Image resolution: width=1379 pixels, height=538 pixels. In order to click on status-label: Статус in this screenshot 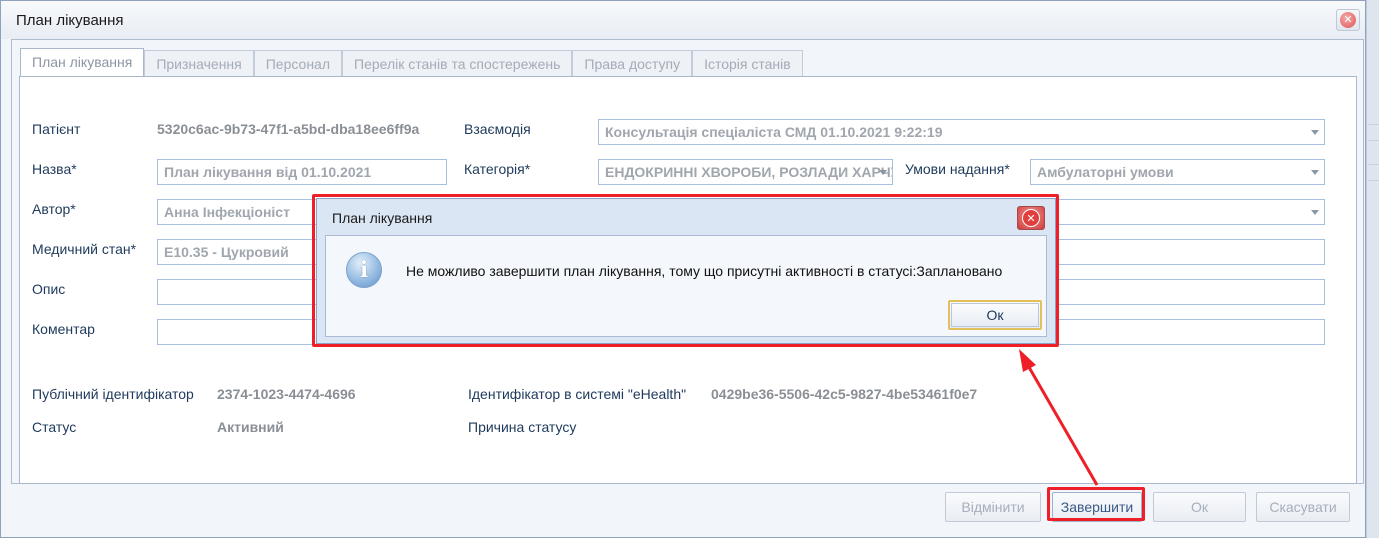, I will do `click(54, 427)`.